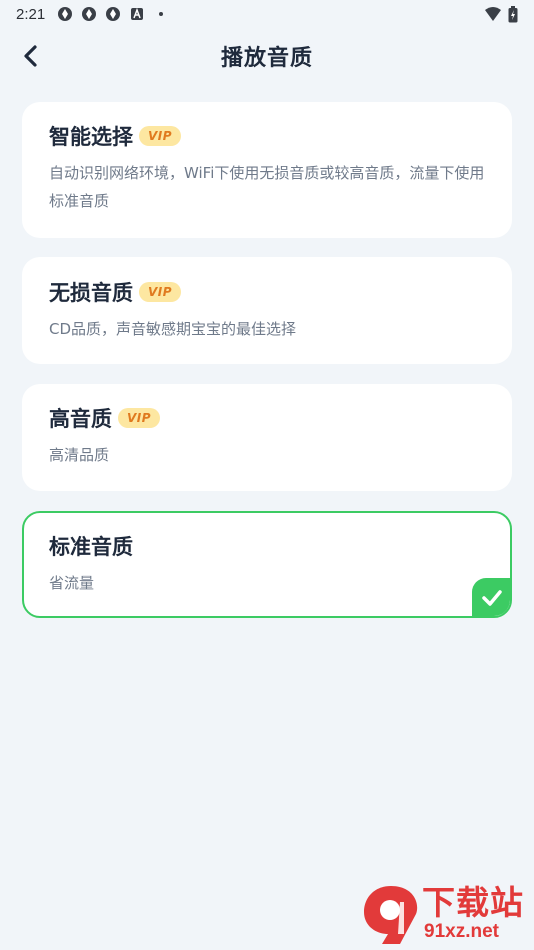  What do you see at coordinates (91, 137) in the screenshot?
I see `option-title: 智能选择` at bounding box center [91, 137].